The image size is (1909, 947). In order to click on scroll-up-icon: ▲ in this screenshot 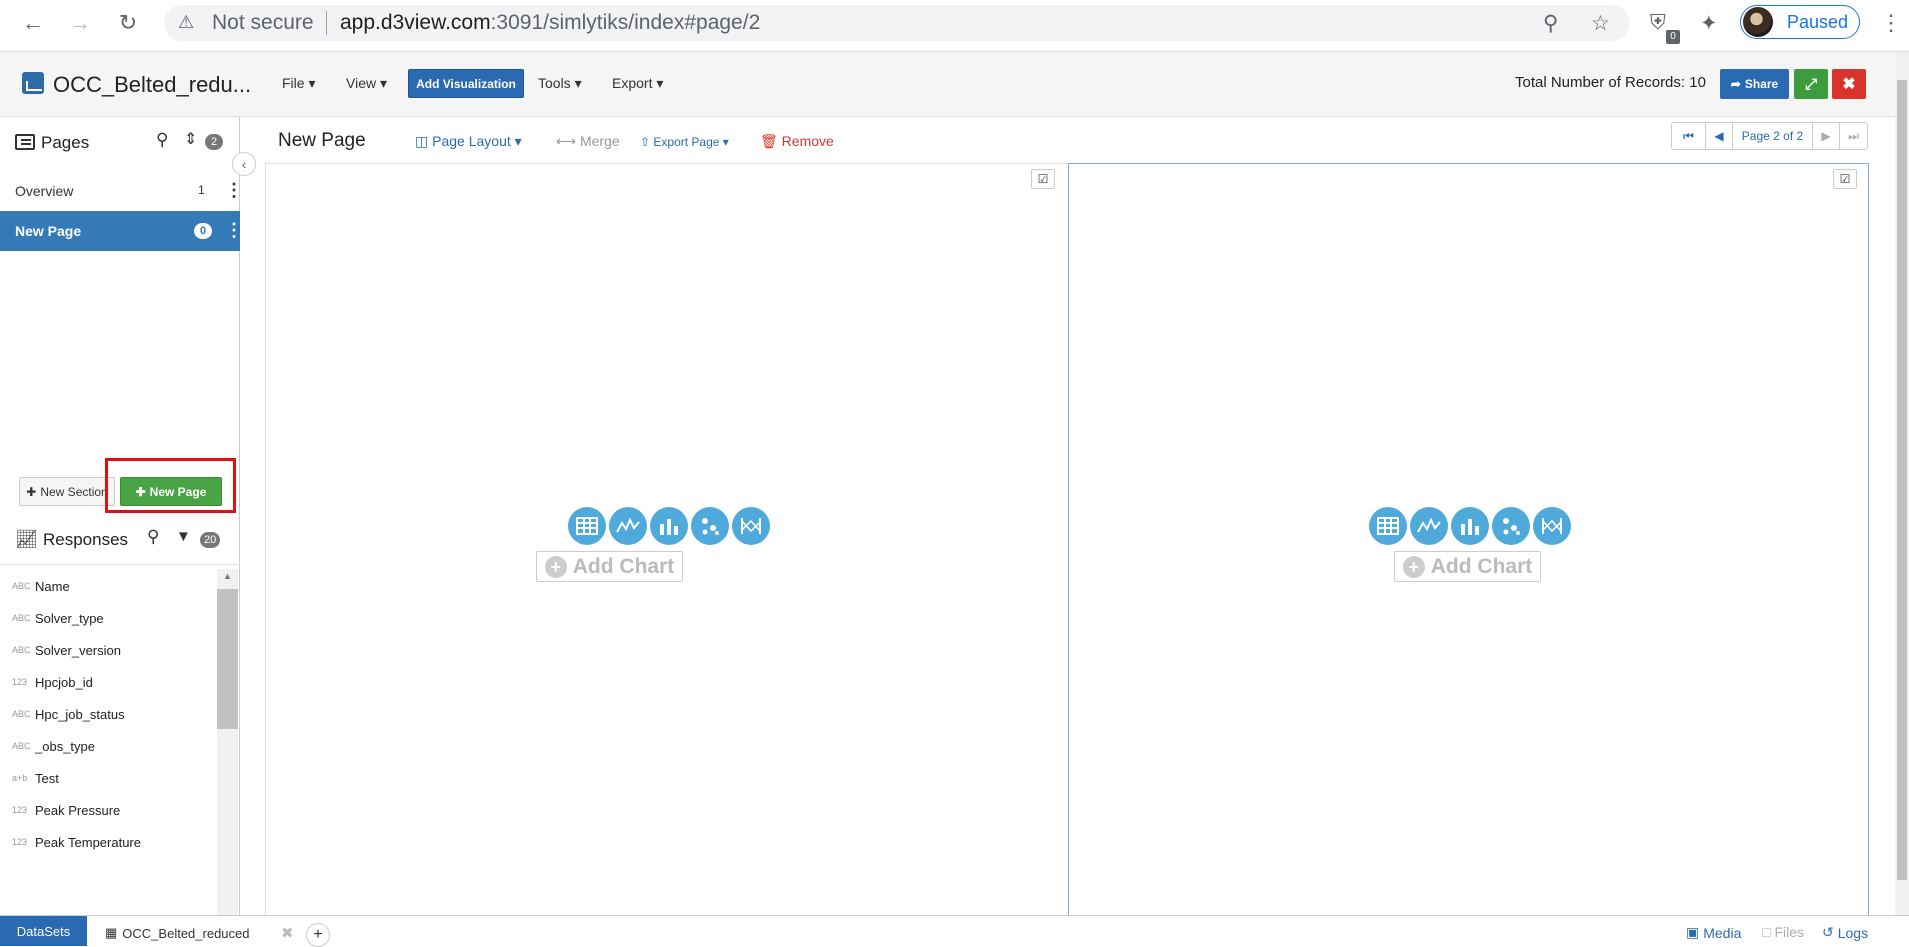, I will do `click(227, 576)`.